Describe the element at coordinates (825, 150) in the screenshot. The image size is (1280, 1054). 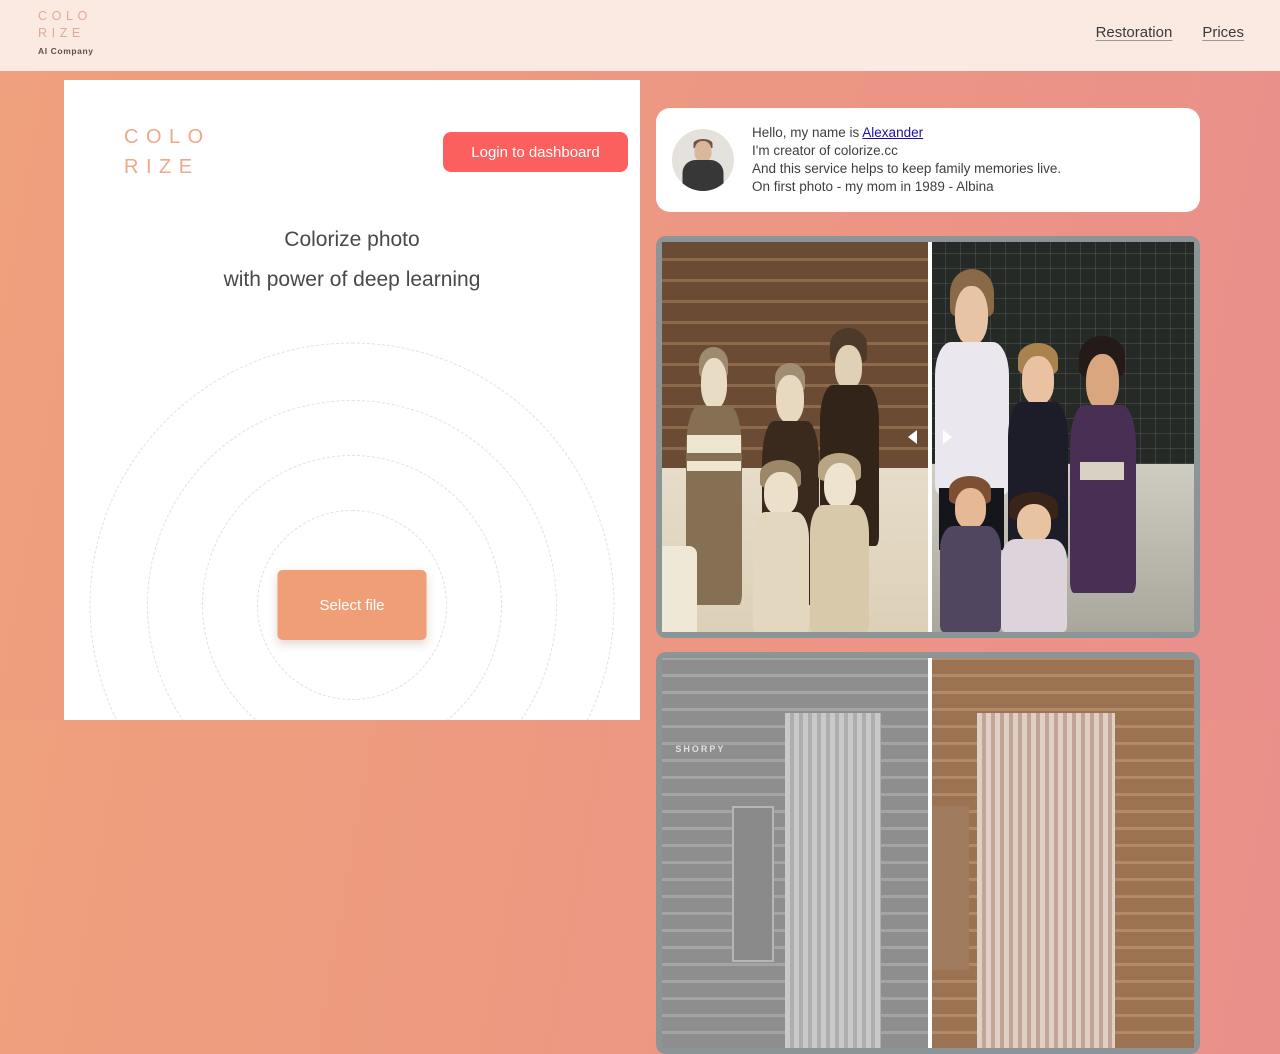
I see `testimonial-line-2: I'm creator of colorize.cc` at that location.